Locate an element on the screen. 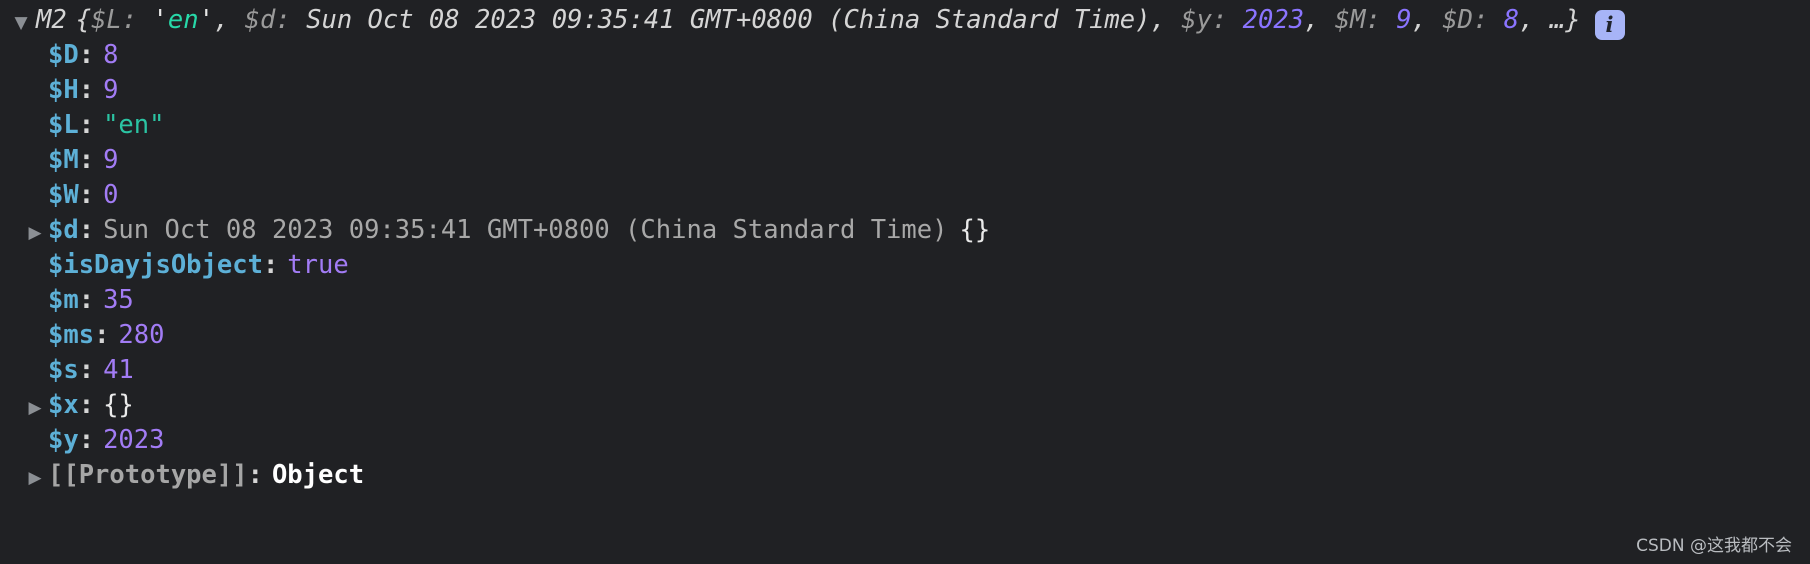 The width and height of the screenshot is (1810, 564). property-row: $s:41 is located at coordinates (905, 370).